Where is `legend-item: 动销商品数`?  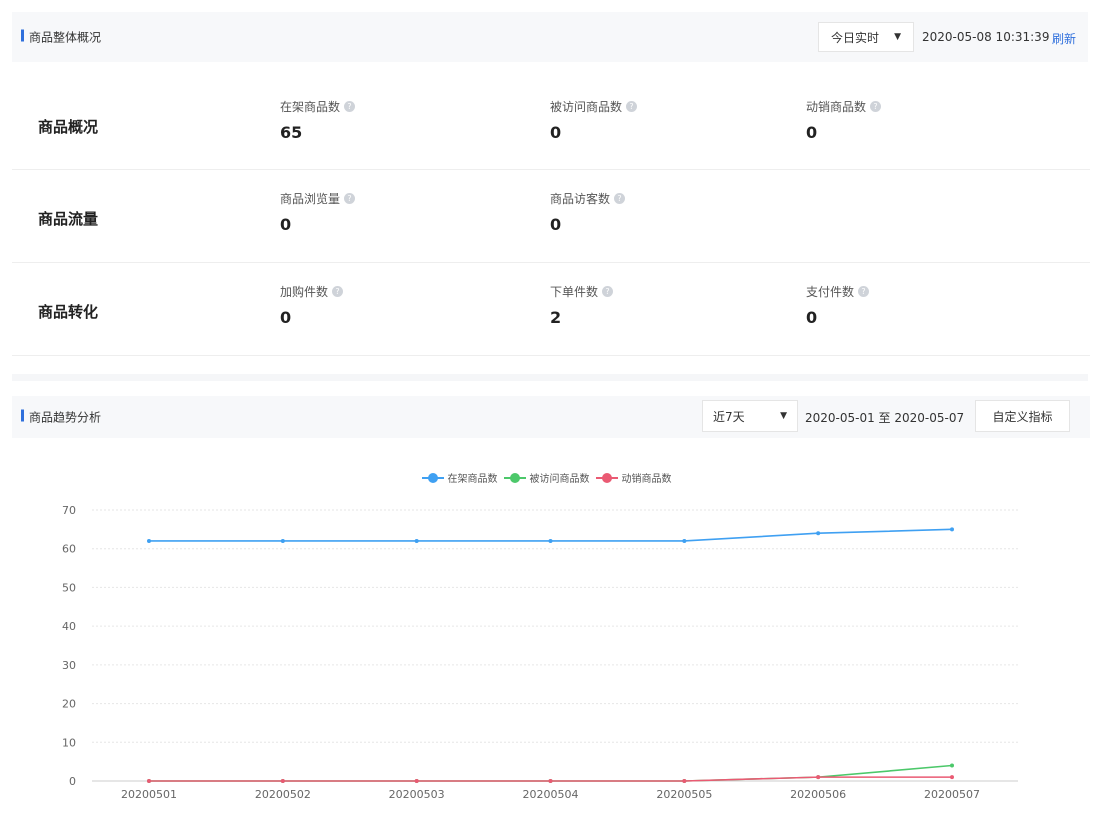 legend-item: 动销商品数 is located at coordinates (633, 477).